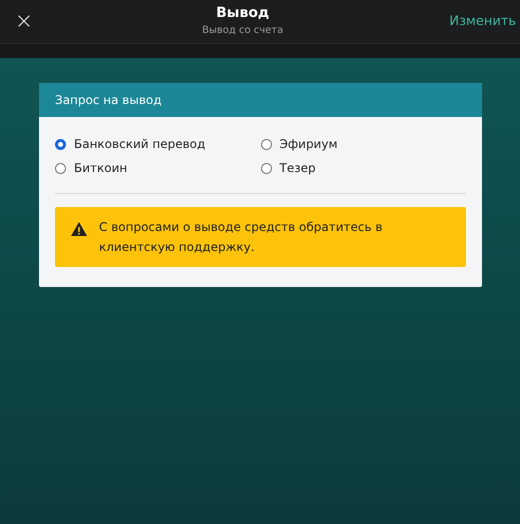 Image resolution: width=520 pixels, height=524 pixels. Describe the element at coordinates (91, 168) in the screenshot. I see `radio-option: Биткоин` at that location.